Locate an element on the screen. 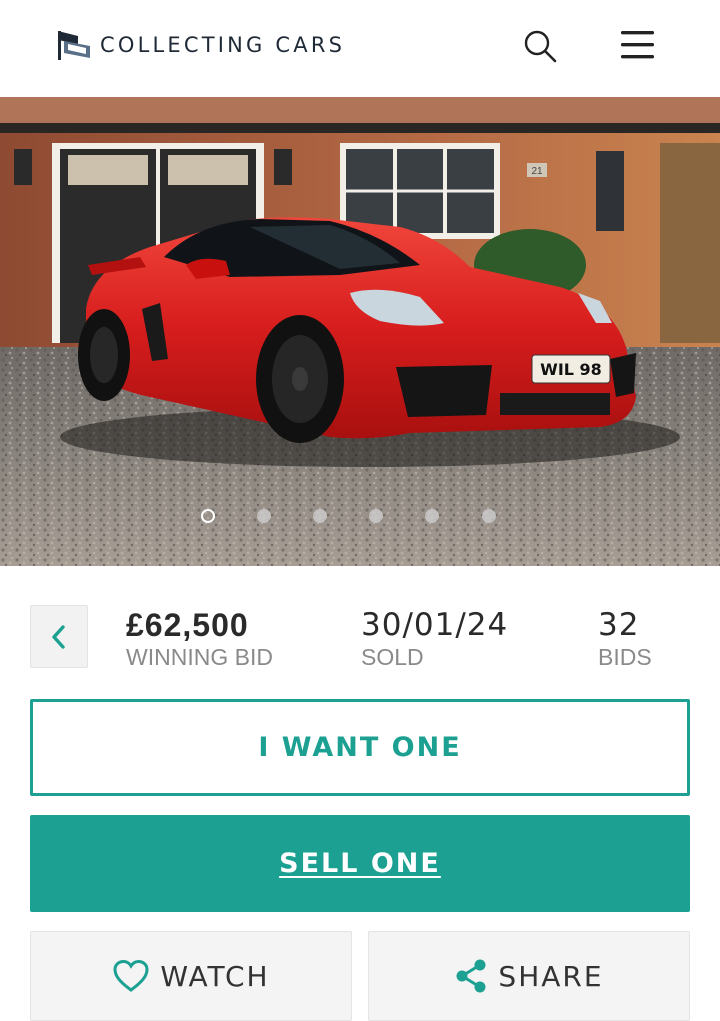 This screenshot has height=1021, width=720. bids-label: BIDS is located at coordinates (625, 657).